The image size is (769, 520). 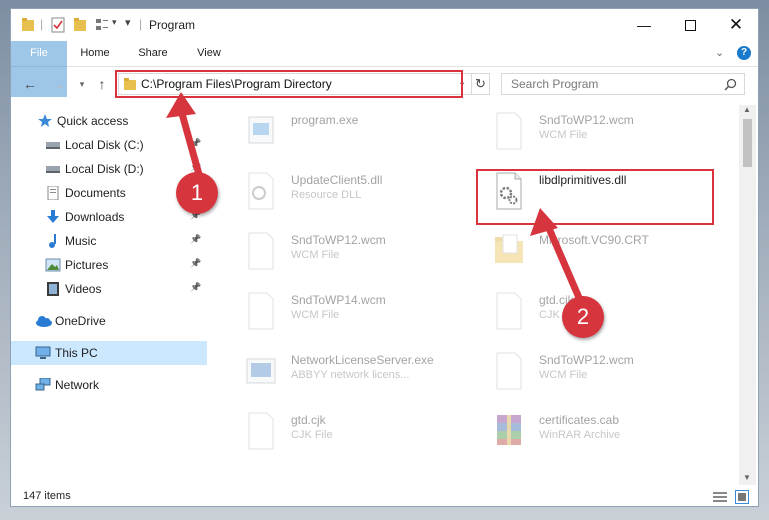 I want to click on minimize-icon: —, so click(x=644, y=25).